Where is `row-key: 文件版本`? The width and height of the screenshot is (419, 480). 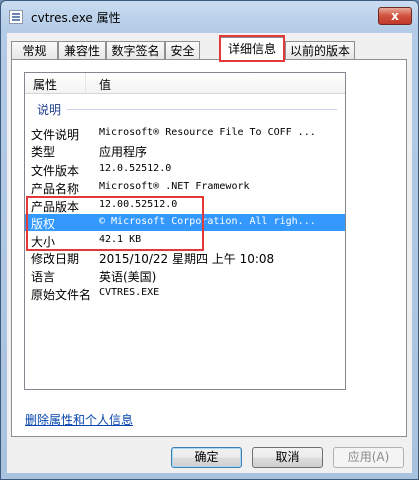
row-key: 文件版本 is located at coordinates (55, 171).